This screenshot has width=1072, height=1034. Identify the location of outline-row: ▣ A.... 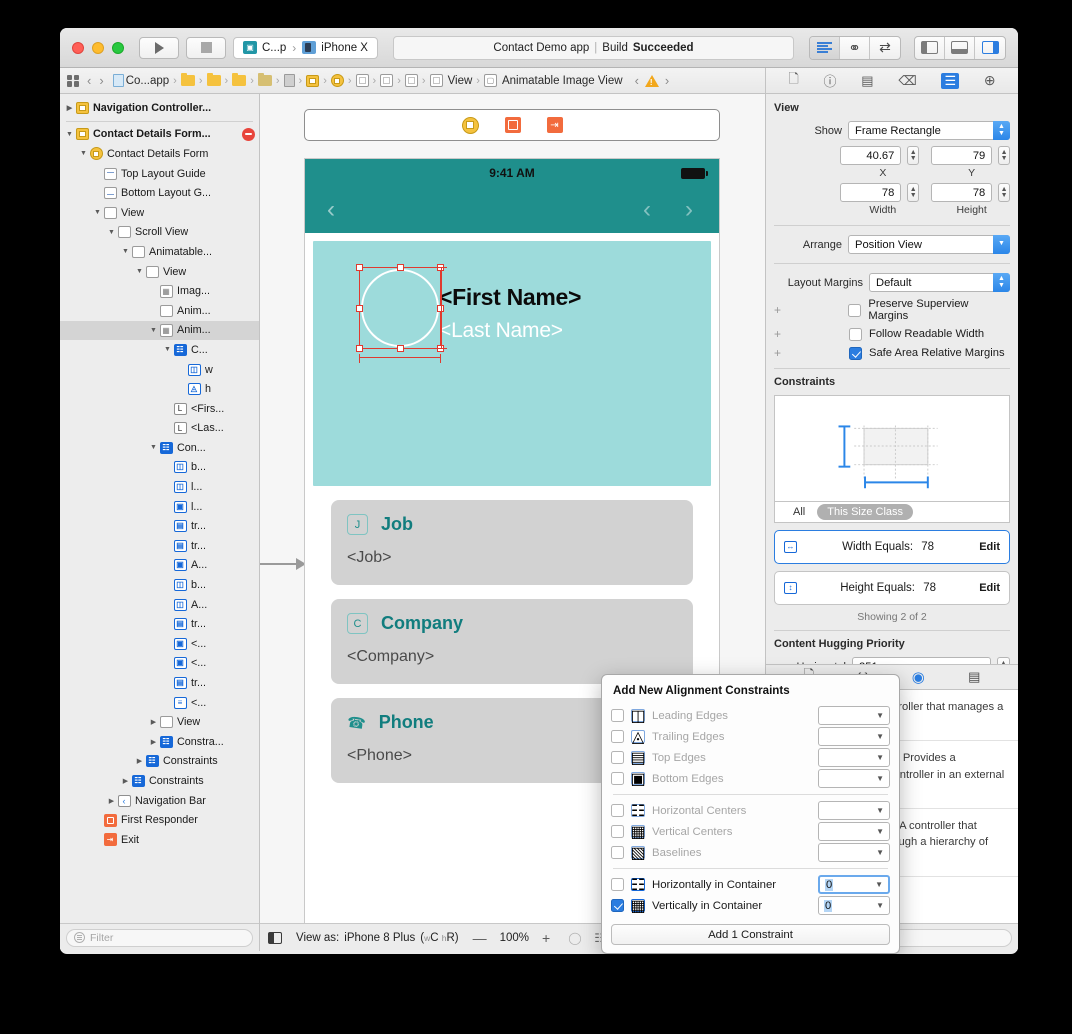
(159, 566).